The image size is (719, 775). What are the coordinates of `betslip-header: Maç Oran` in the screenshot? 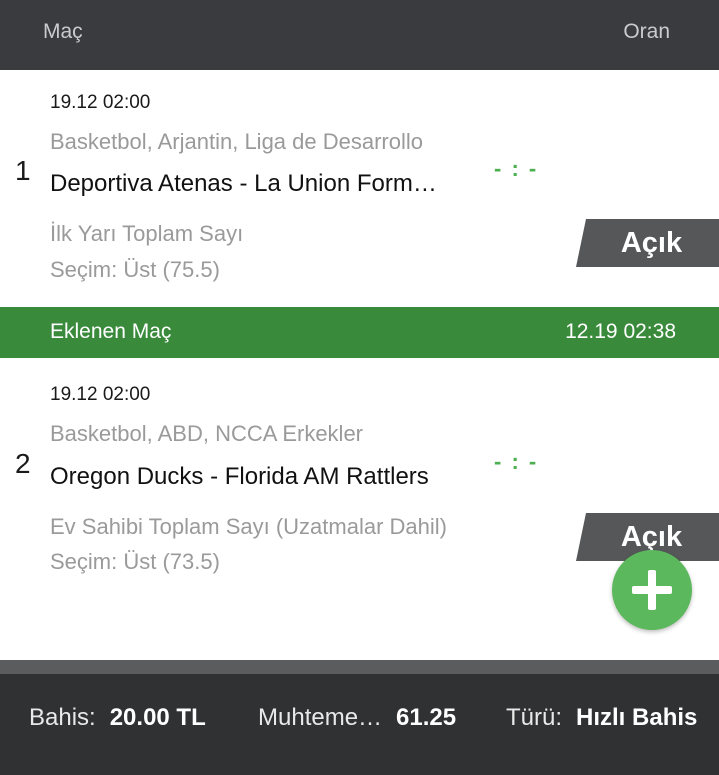 It's located at (359, 35).